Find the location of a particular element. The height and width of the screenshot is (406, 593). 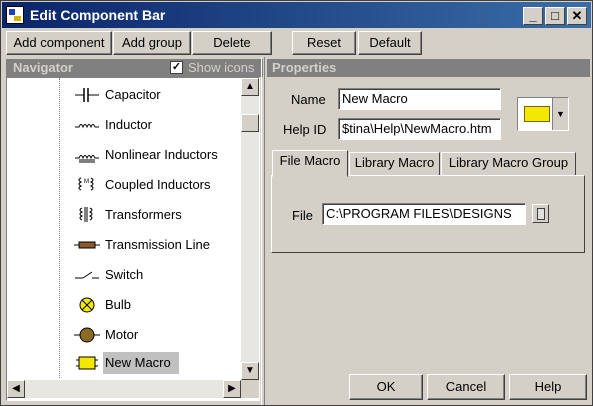

scroll-left-arrow-icon: ◀ is located at coordinates (16, 389).